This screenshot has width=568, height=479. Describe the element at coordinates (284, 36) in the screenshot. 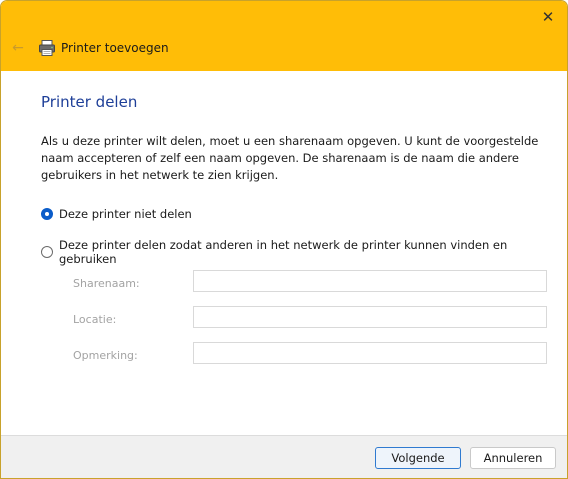

I see `title-bar: ✕ ← Printer toevoegen` at that location.